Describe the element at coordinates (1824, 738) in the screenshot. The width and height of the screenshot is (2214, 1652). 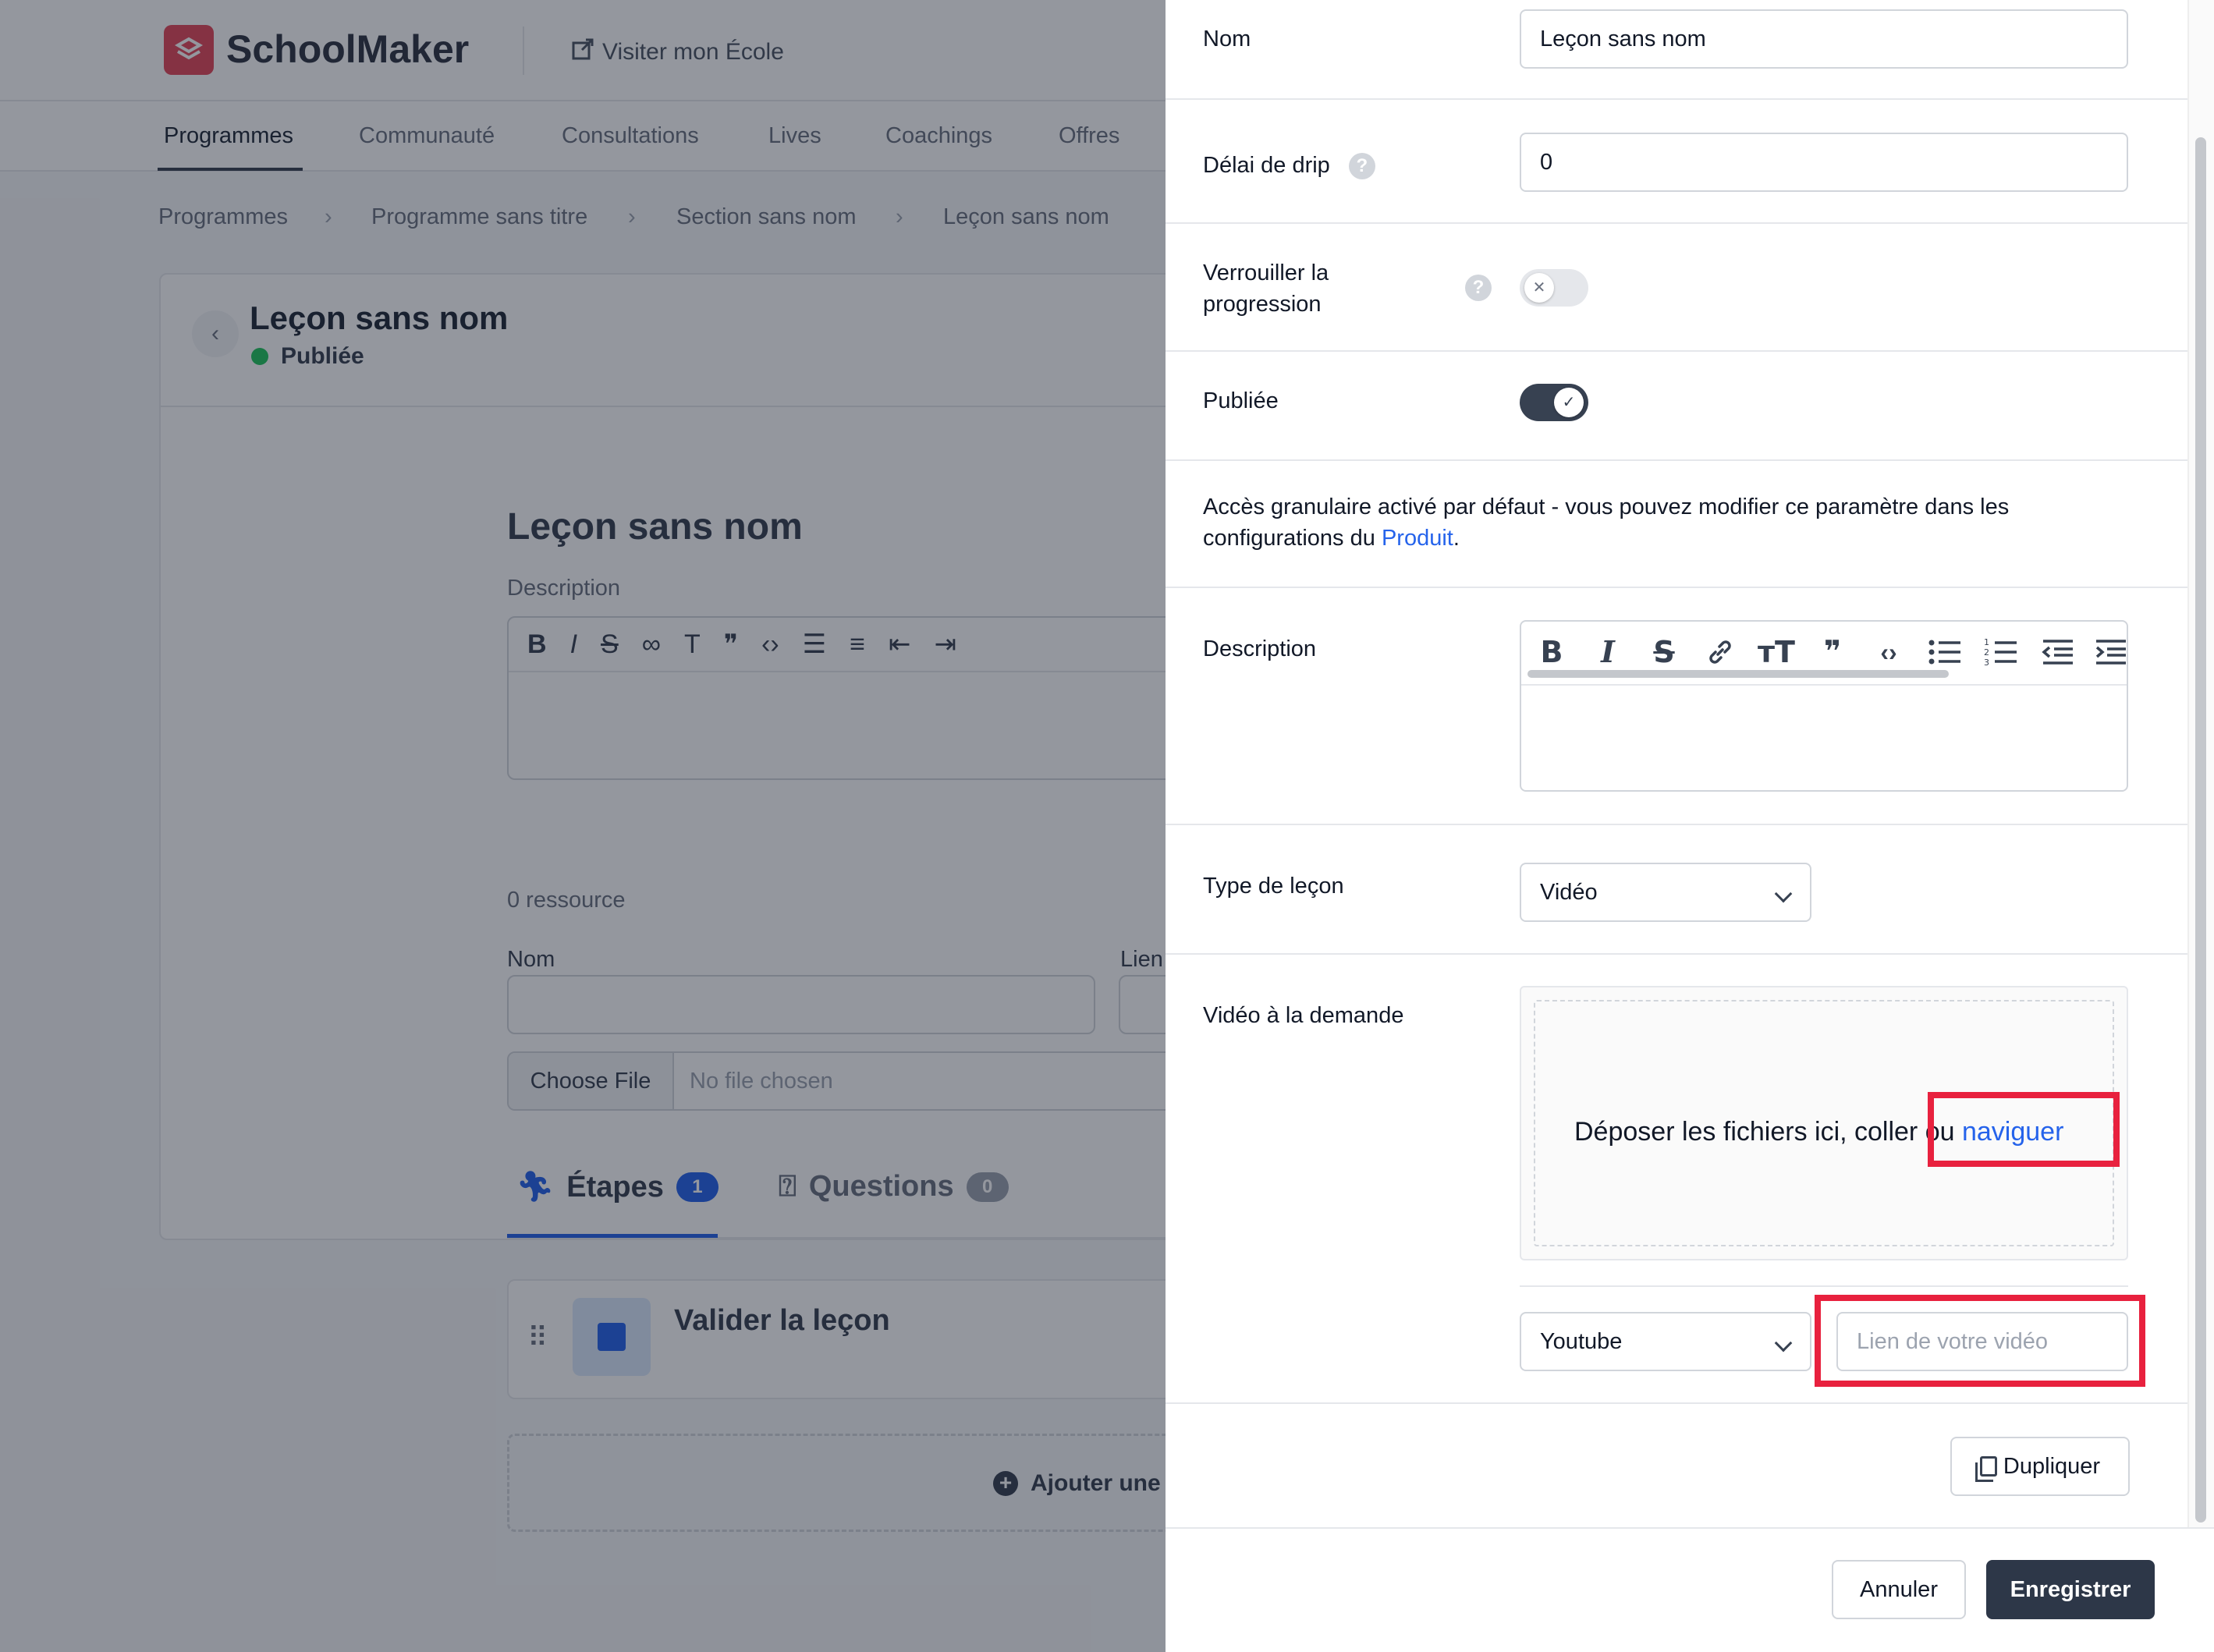
I see `description-text-area` at that location.